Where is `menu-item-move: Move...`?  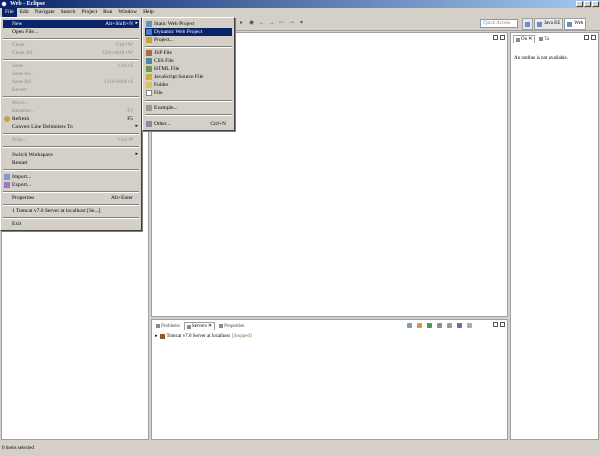
menu-item-move: Move... is located at coordinates (71, 103).